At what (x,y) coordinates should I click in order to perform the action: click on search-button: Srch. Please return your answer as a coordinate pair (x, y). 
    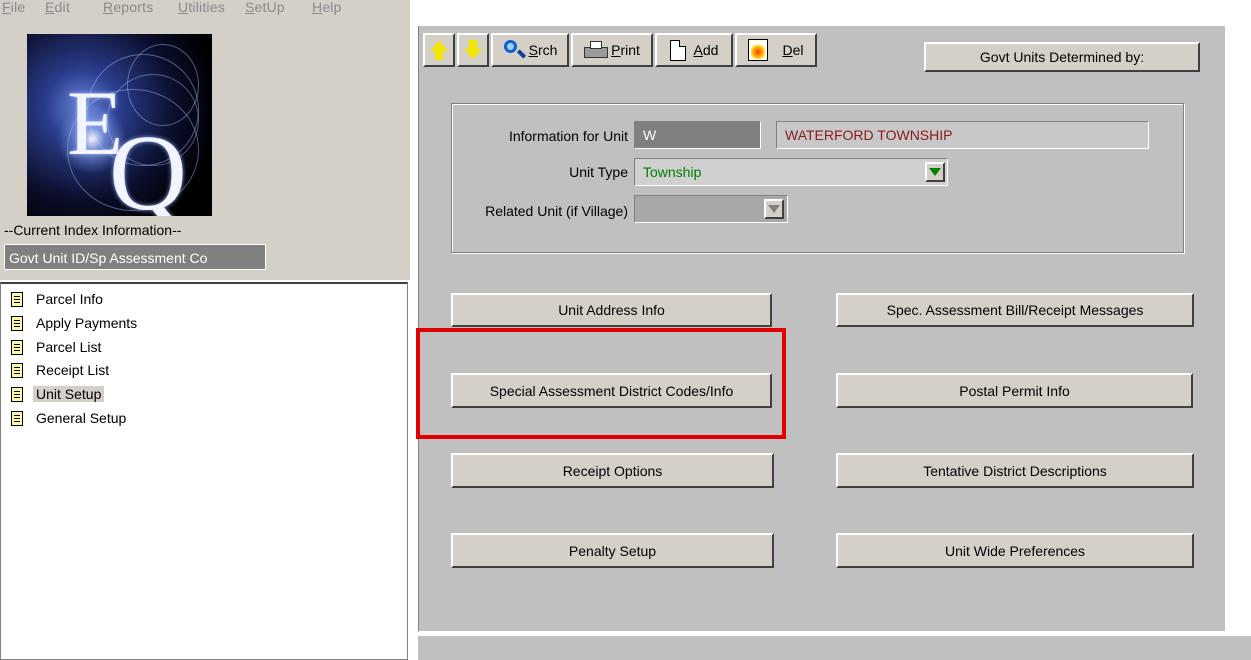
    Looking at the image, I should click on (530, 50).